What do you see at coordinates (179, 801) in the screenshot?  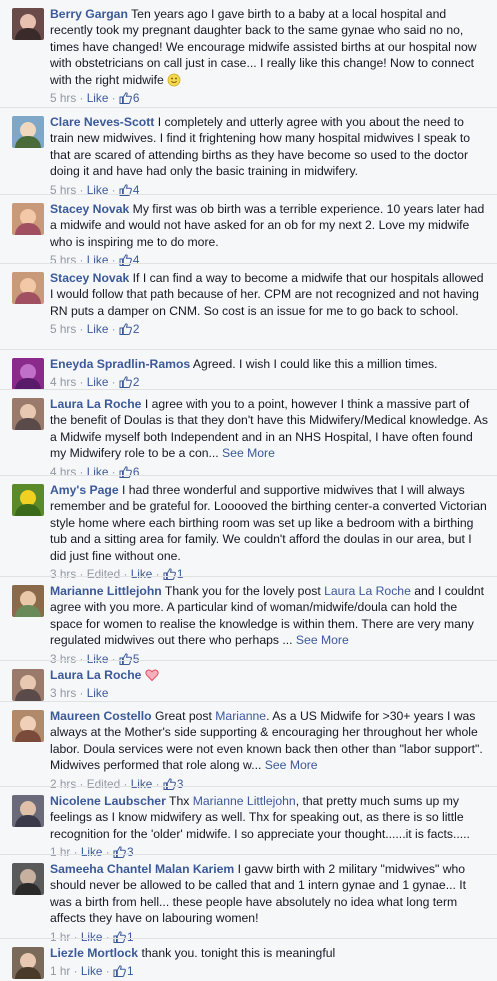 I see `comment-text: Thx` at bounding box center [179, 801].